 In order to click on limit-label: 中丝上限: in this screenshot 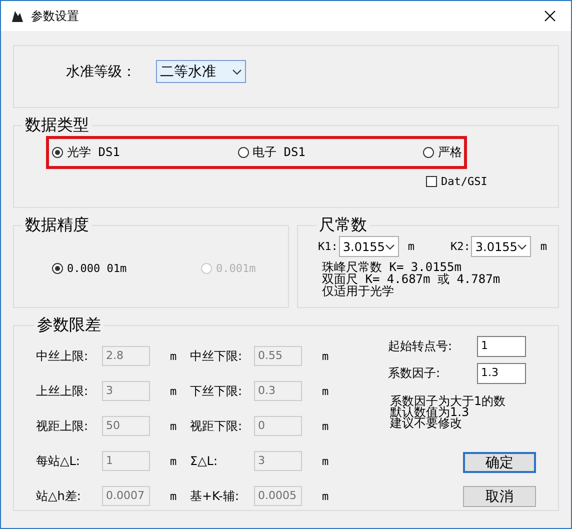, I will do `click(63, 356)`.